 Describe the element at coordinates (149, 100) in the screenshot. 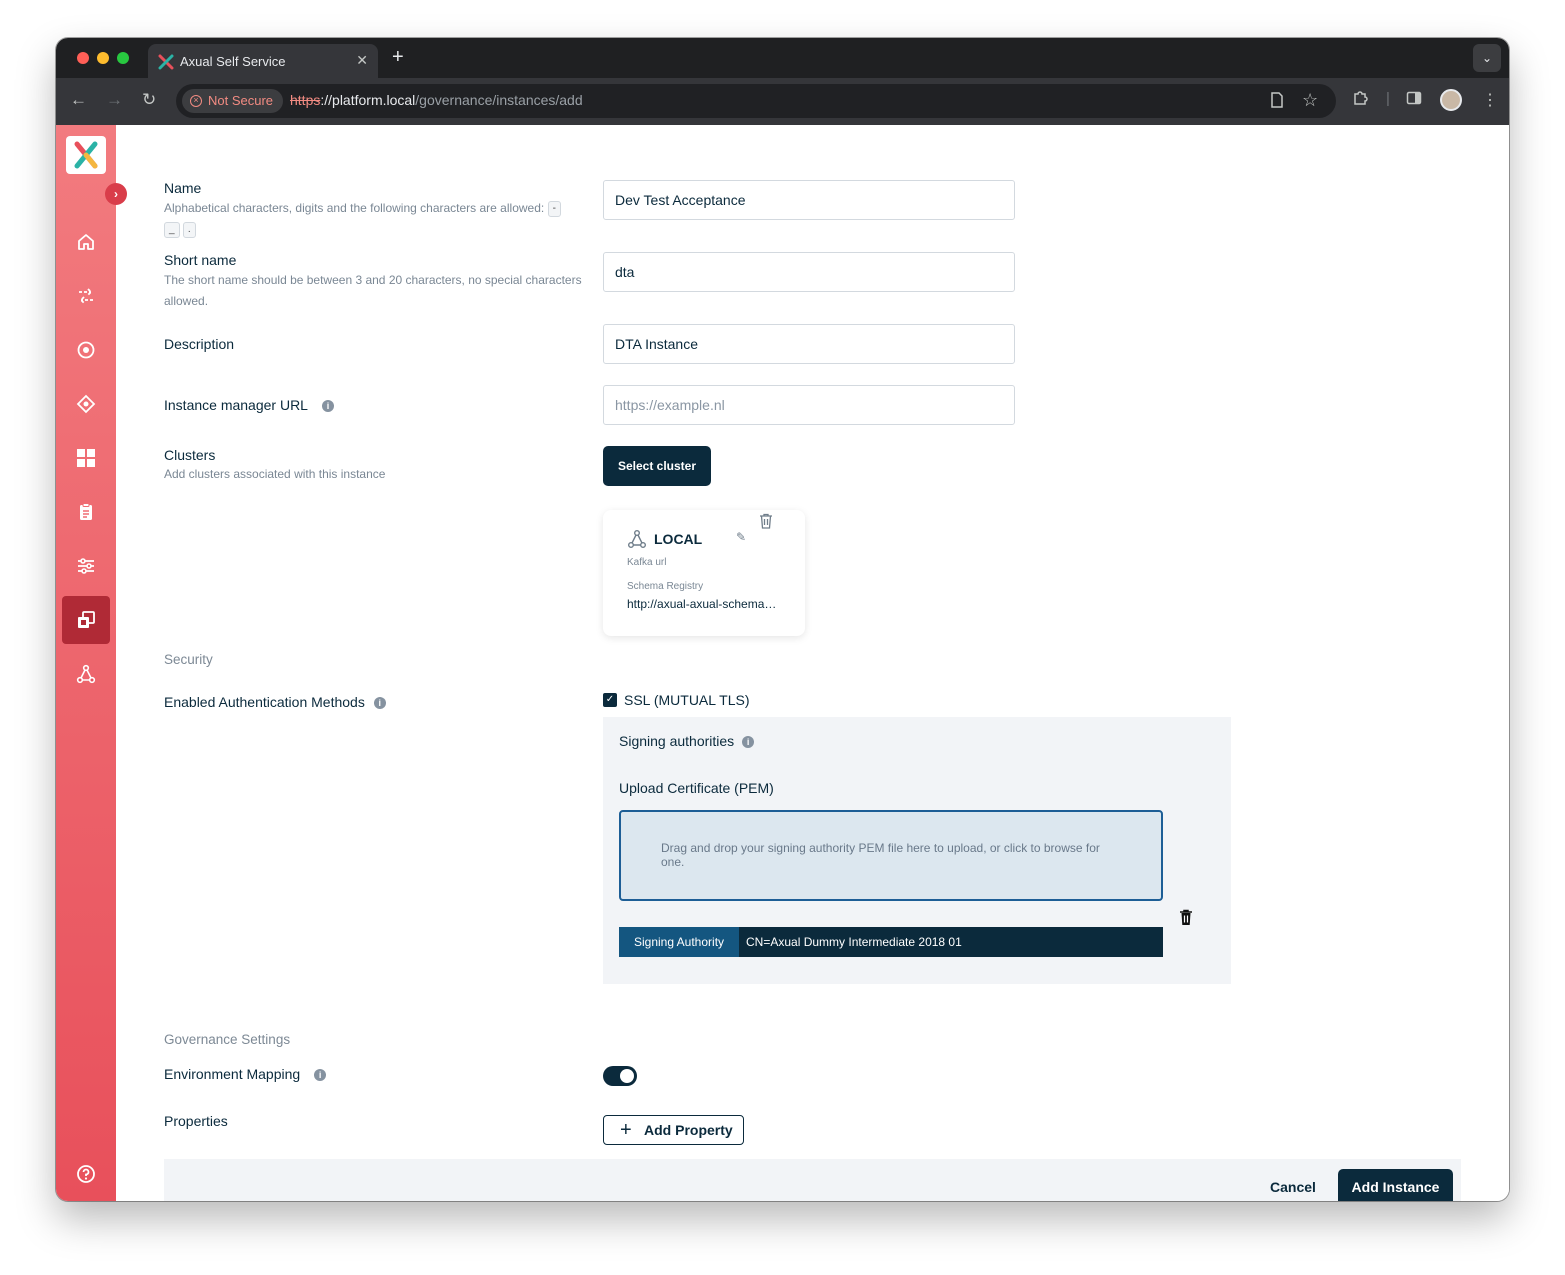

I see `reload-icon: ↻` at that location.